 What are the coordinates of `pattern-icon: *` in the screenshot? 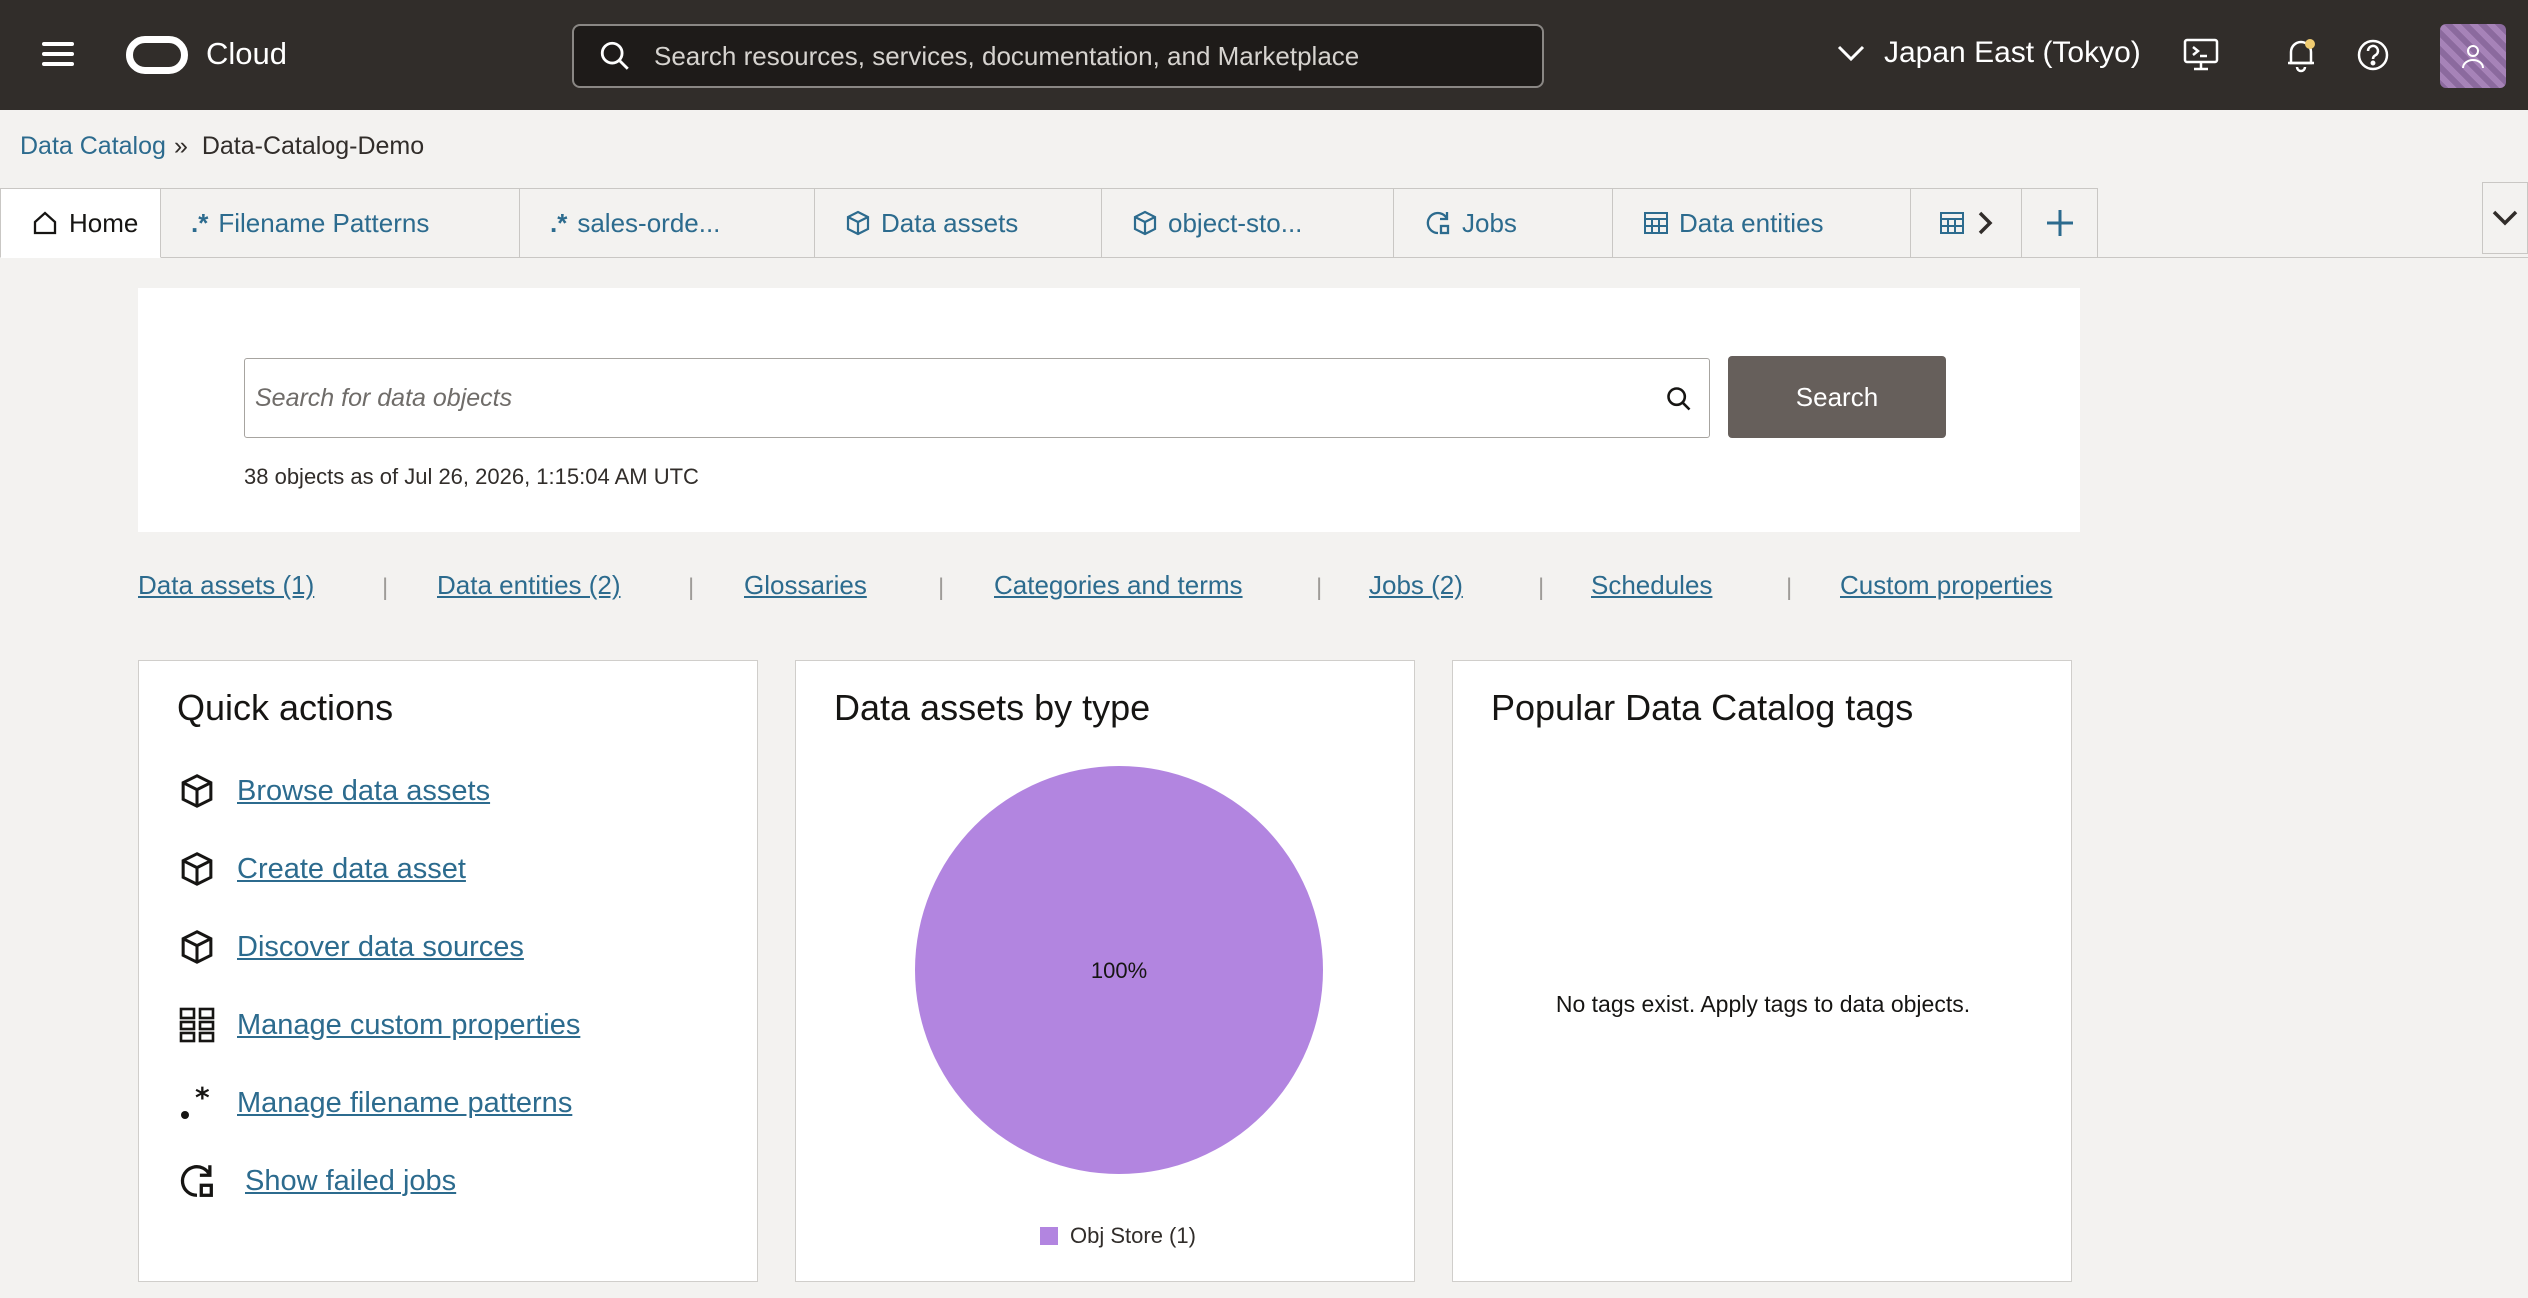 It's located at (197, 1103).